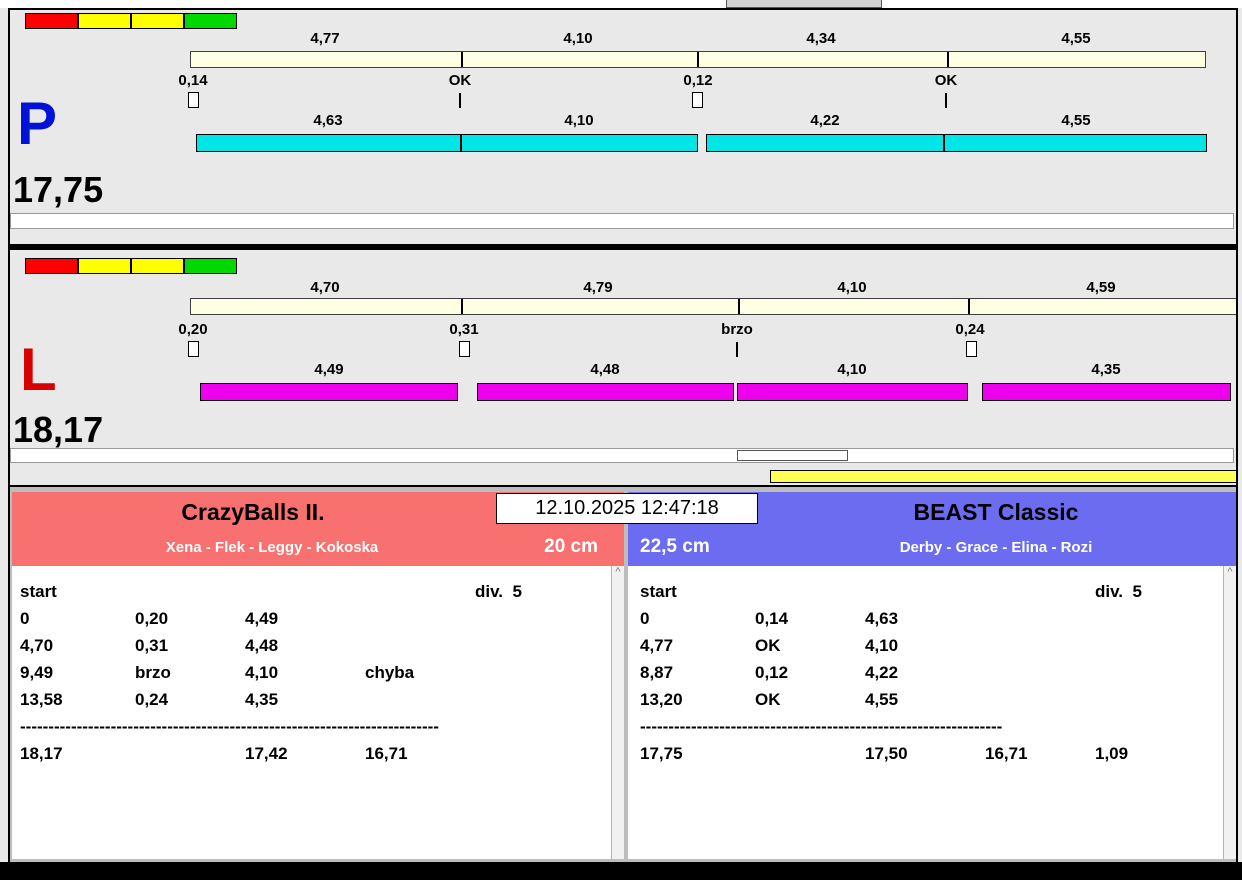 This screenshot has width=1242, height=880. What do you see at coordinates (623, 247) in the screenshot?
I see `lane-divider` at bounding box center [623, 247].